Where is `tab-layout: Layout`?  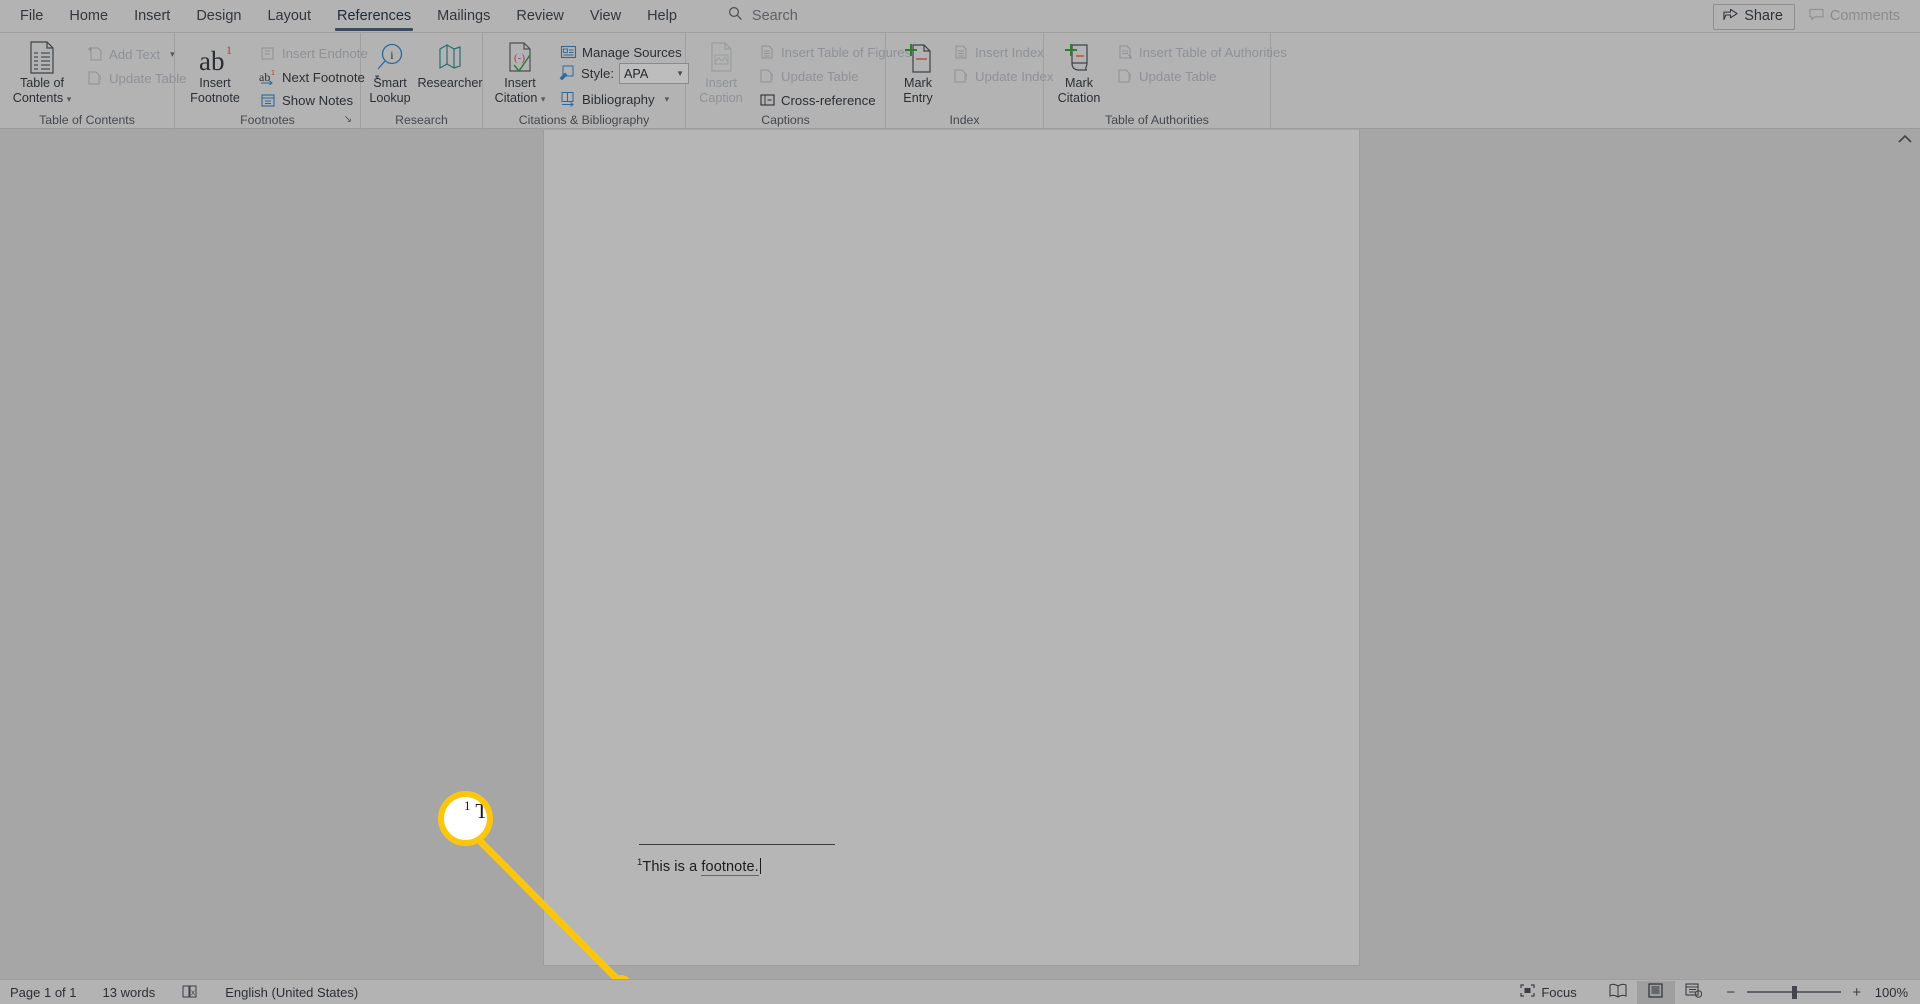 tab-layout: Layout is located at coordinates (289, 16).